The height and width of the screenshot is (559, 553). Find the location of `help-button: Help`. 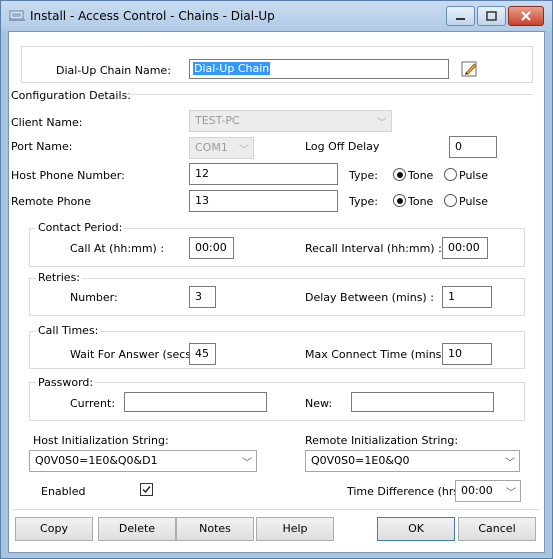

help-button: Help is located at coordinates (295, 529).